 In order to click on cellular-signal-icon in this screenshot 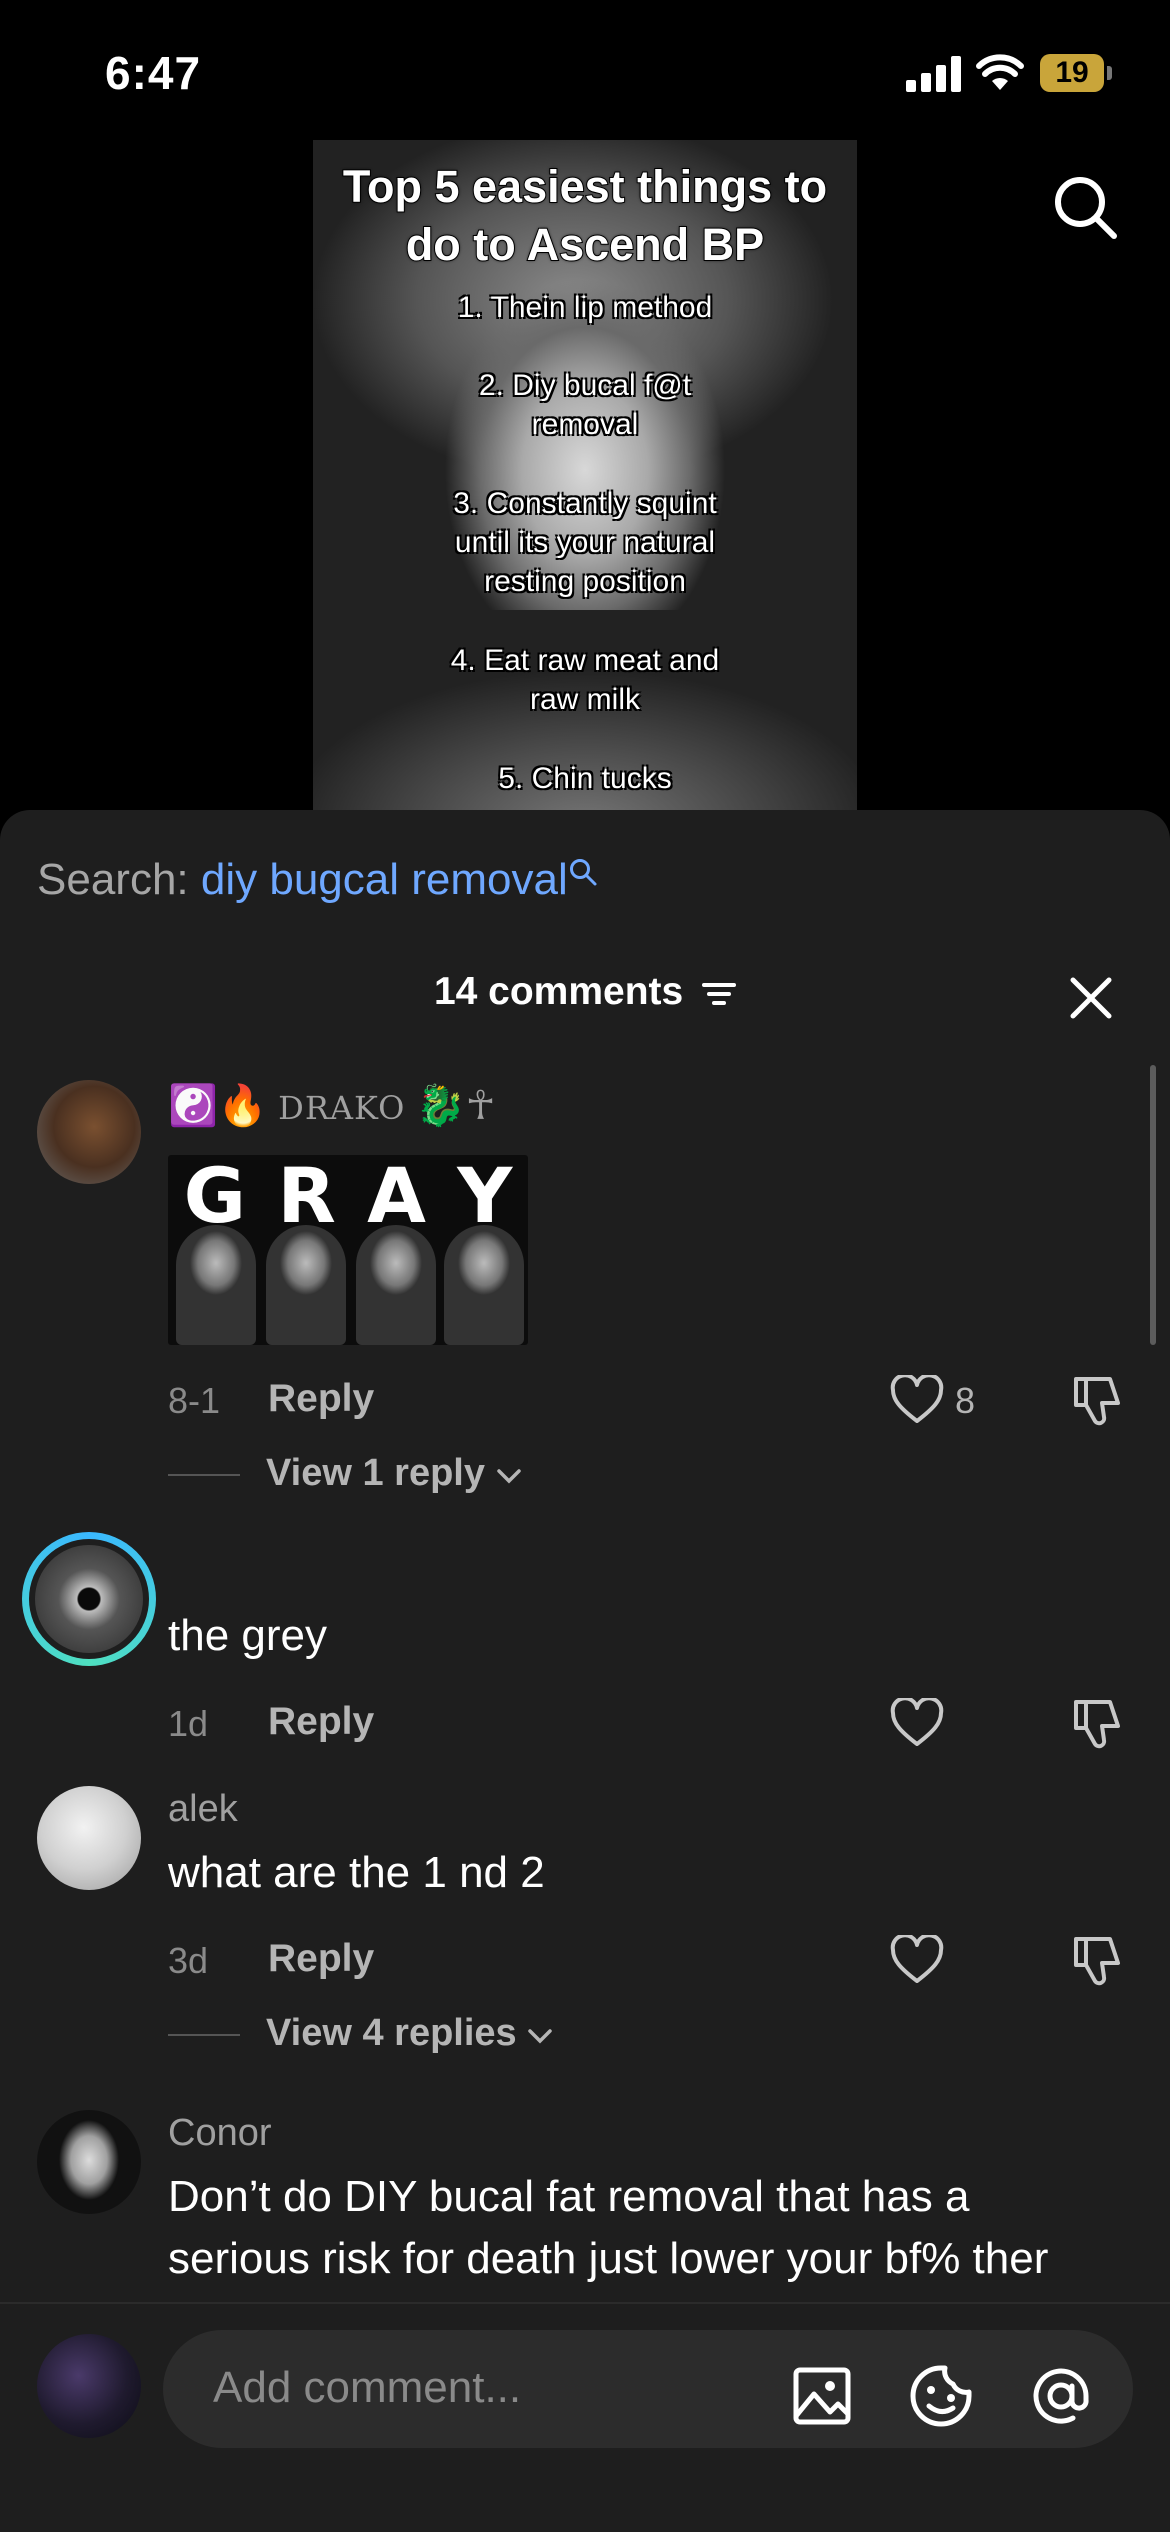, I will do `click(934, 74)`.